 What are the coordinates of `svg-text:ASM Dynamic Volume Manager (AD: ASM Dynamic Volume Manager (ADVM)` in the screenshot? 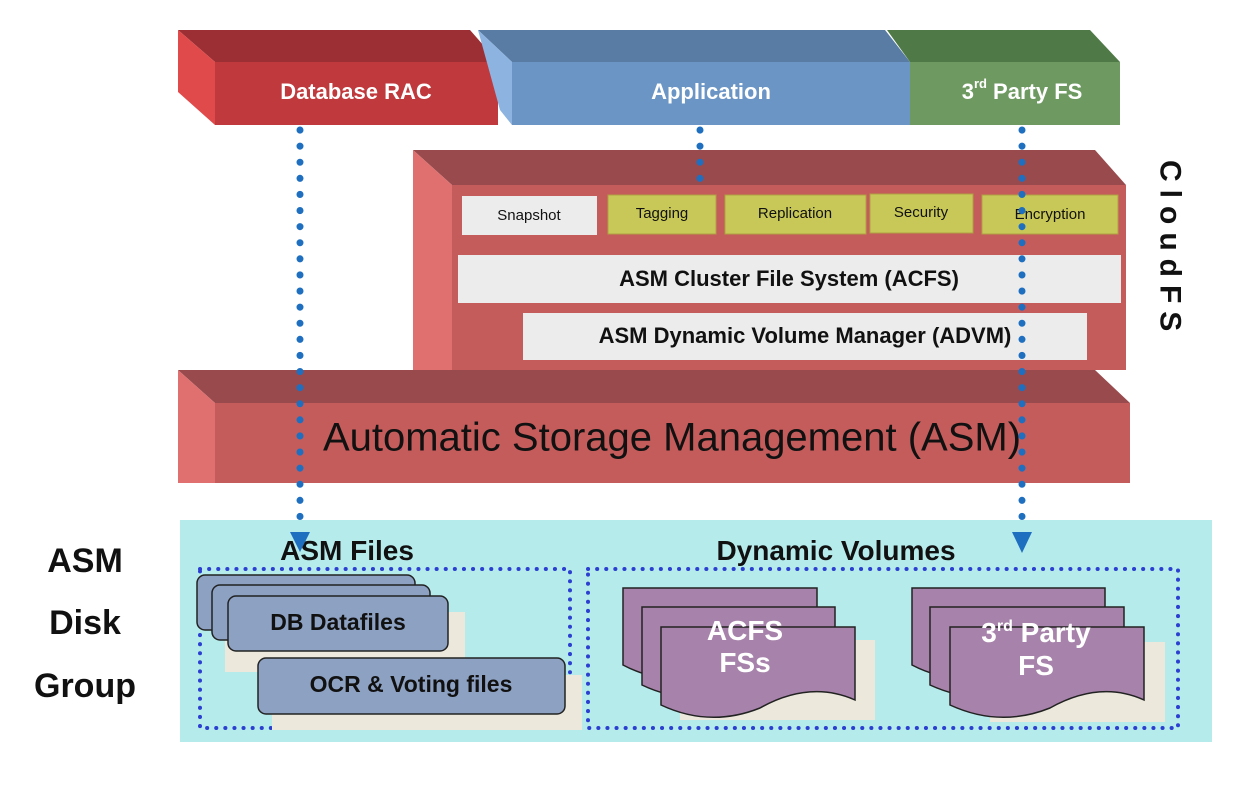 It's located at (805, 335).